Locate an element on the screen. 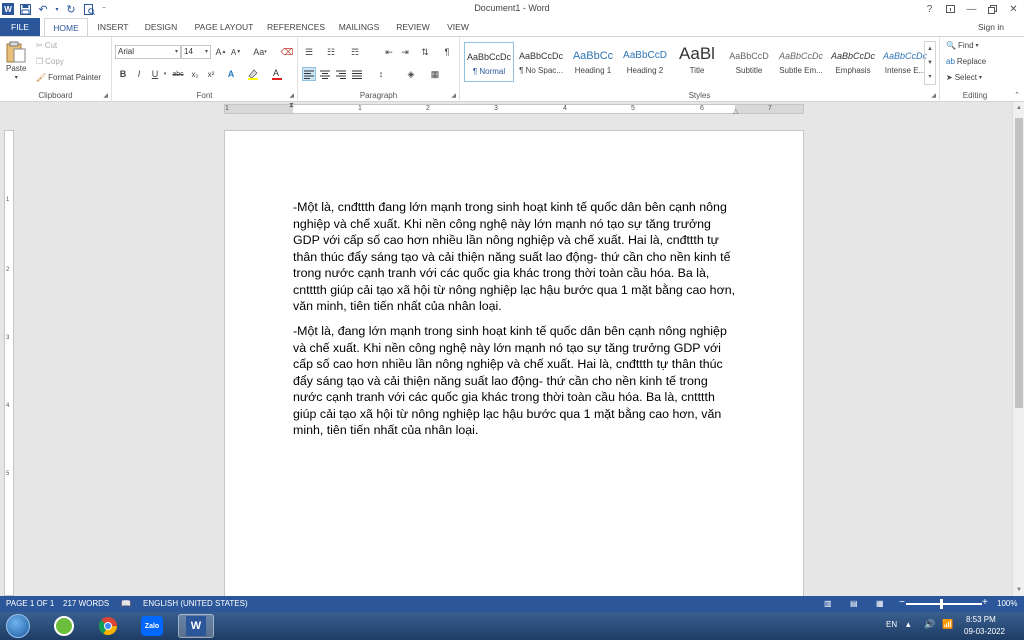  chrome-icon is located at coordinates (108, 626).